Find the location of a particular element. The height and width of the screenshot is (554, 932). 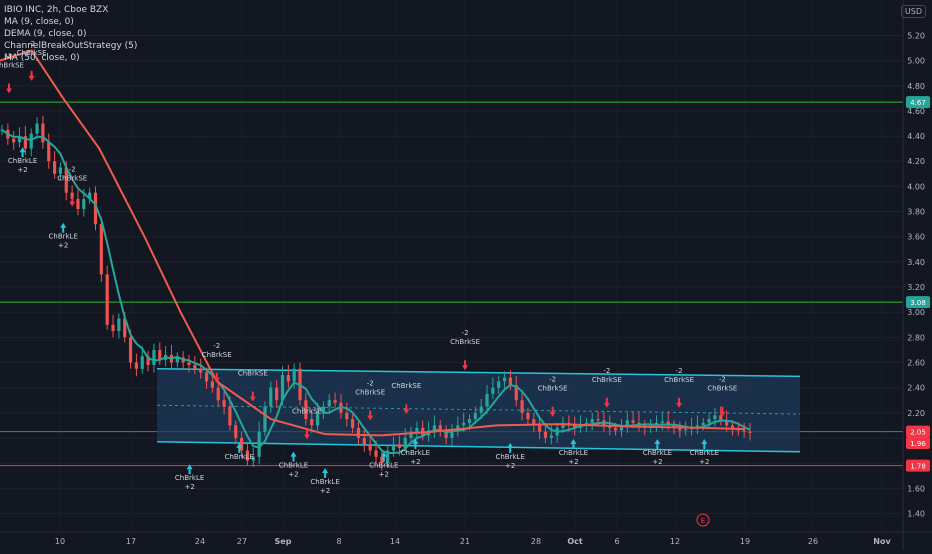

y-tick-label: 4.00 is located at coordinates (916, 186).